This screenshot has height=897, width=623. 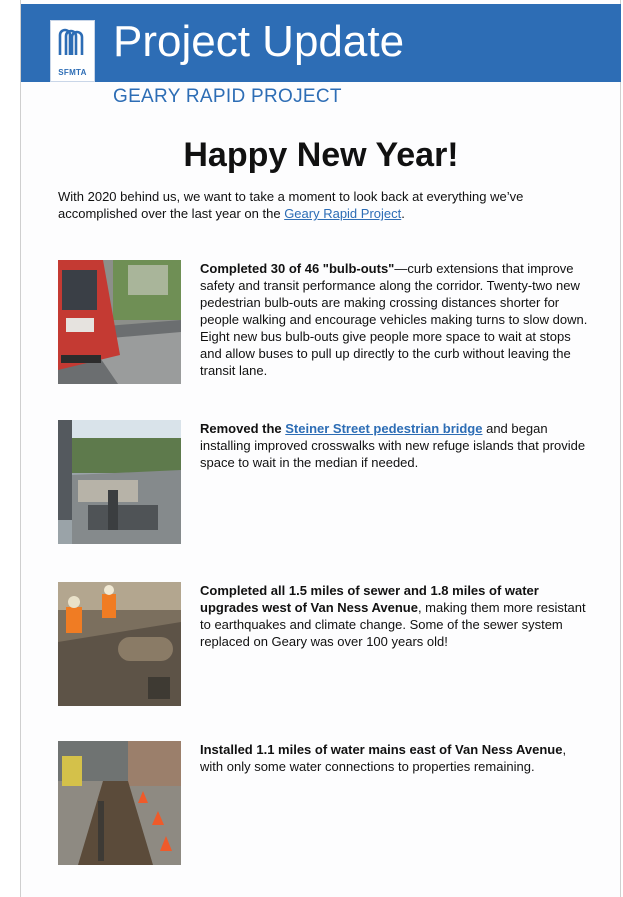 I want to click on steiner-bridge-link: Steiner Street pedestrian bridge, so click(x=383, y=428).